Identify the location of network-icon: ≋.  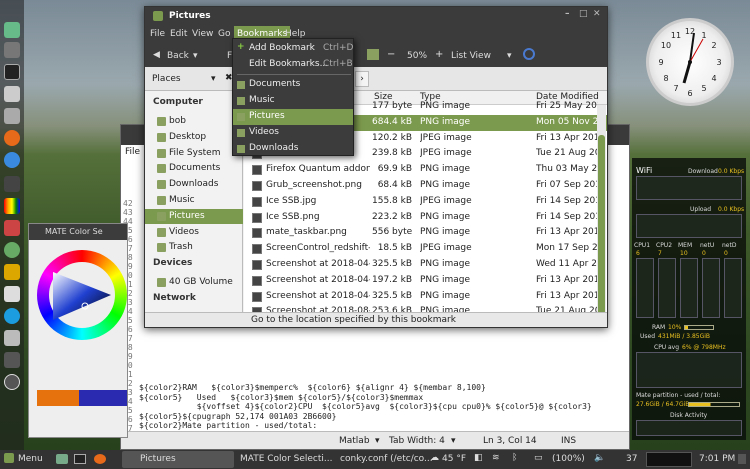
(496, 458).